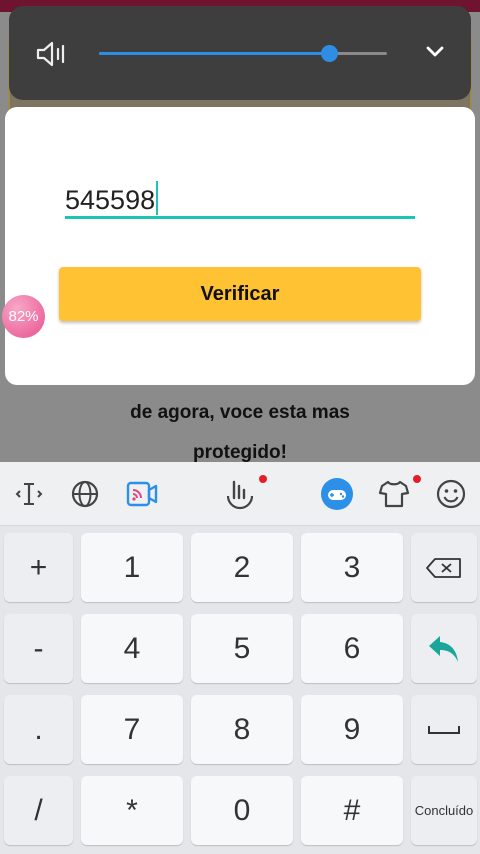 The width and height of the screenshot is (480, 854). Describe the element at coordinates (352, 729) in the screenshot. I see `key-9: 9` at that location.